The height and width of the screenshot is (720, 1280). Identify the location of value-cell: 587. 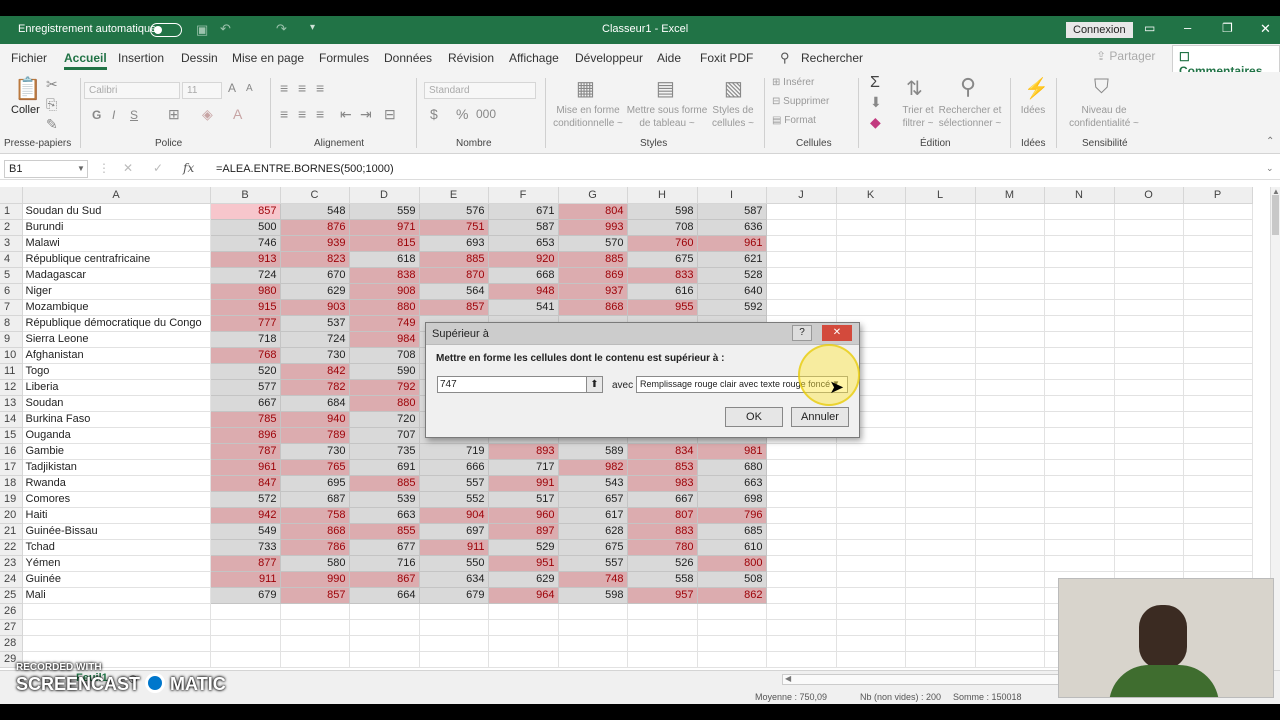
(732, 211).